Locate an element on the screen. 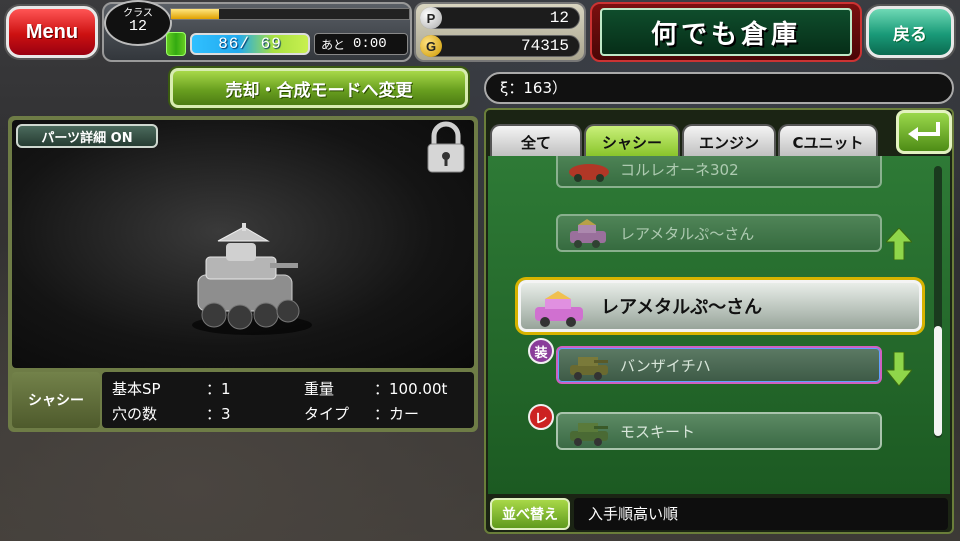 The width and height of the screenshot is (960, 541). return-arrow-icon is located at coordinates (924, 131).